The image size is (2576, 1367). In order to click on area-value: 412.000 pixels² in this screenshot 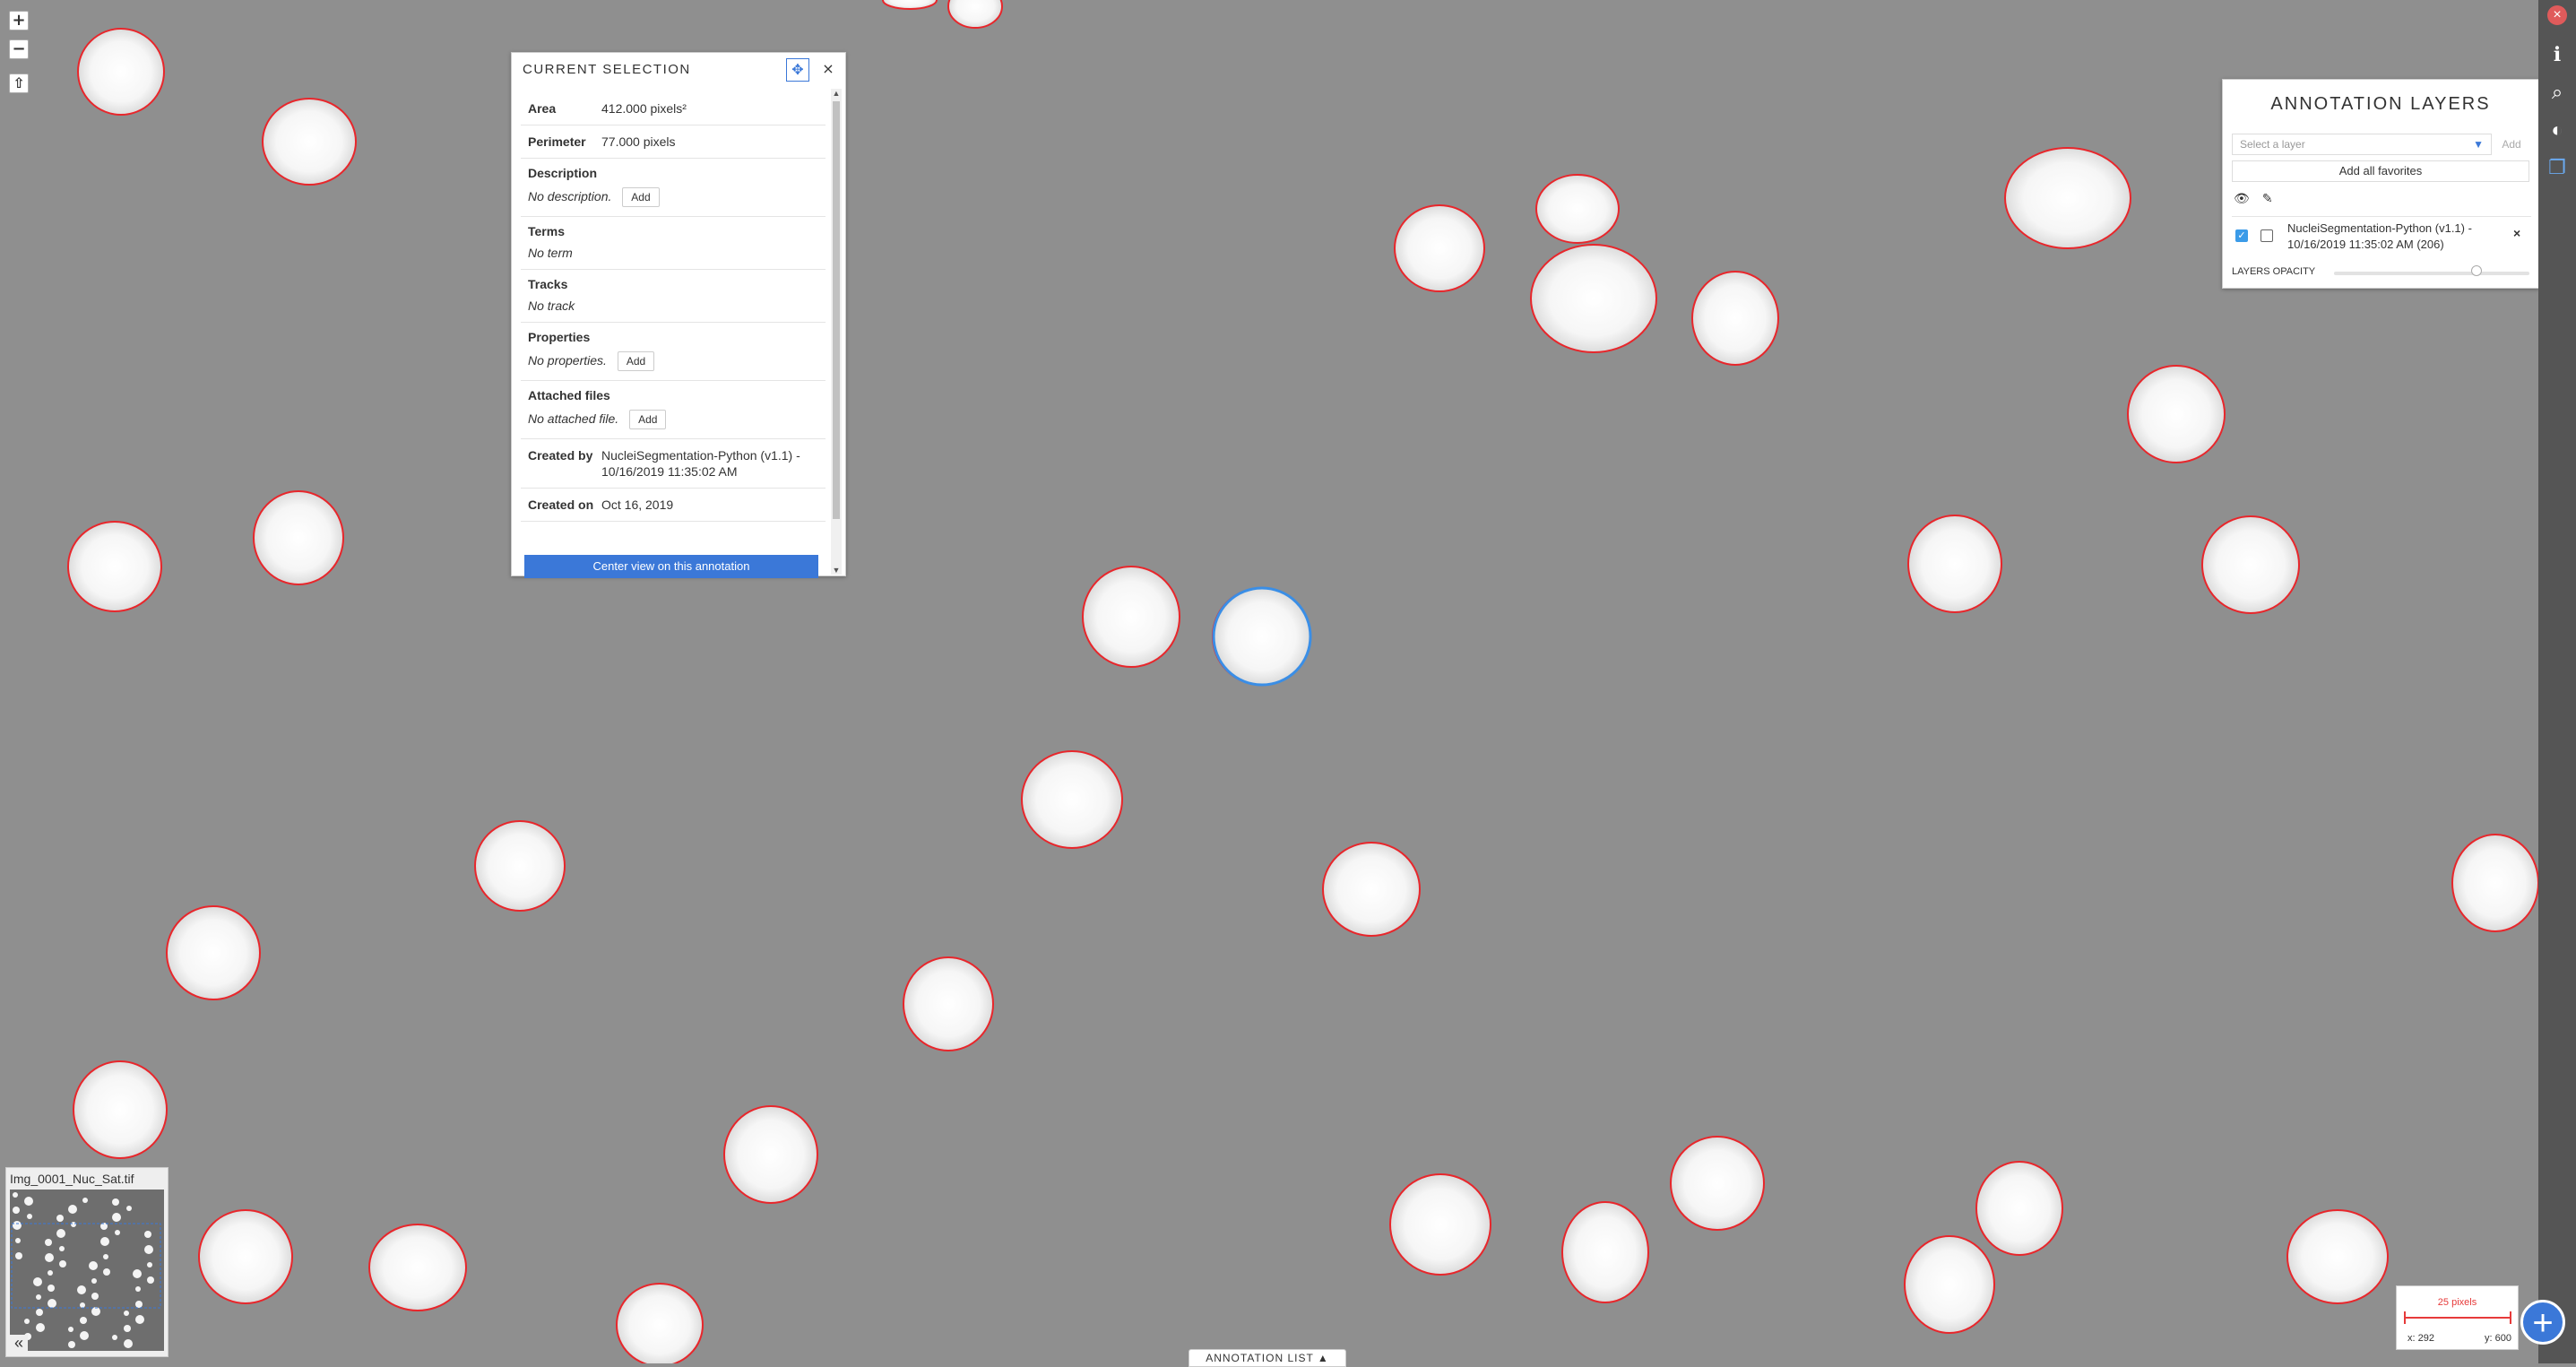, I will do `click(644, 109)`.